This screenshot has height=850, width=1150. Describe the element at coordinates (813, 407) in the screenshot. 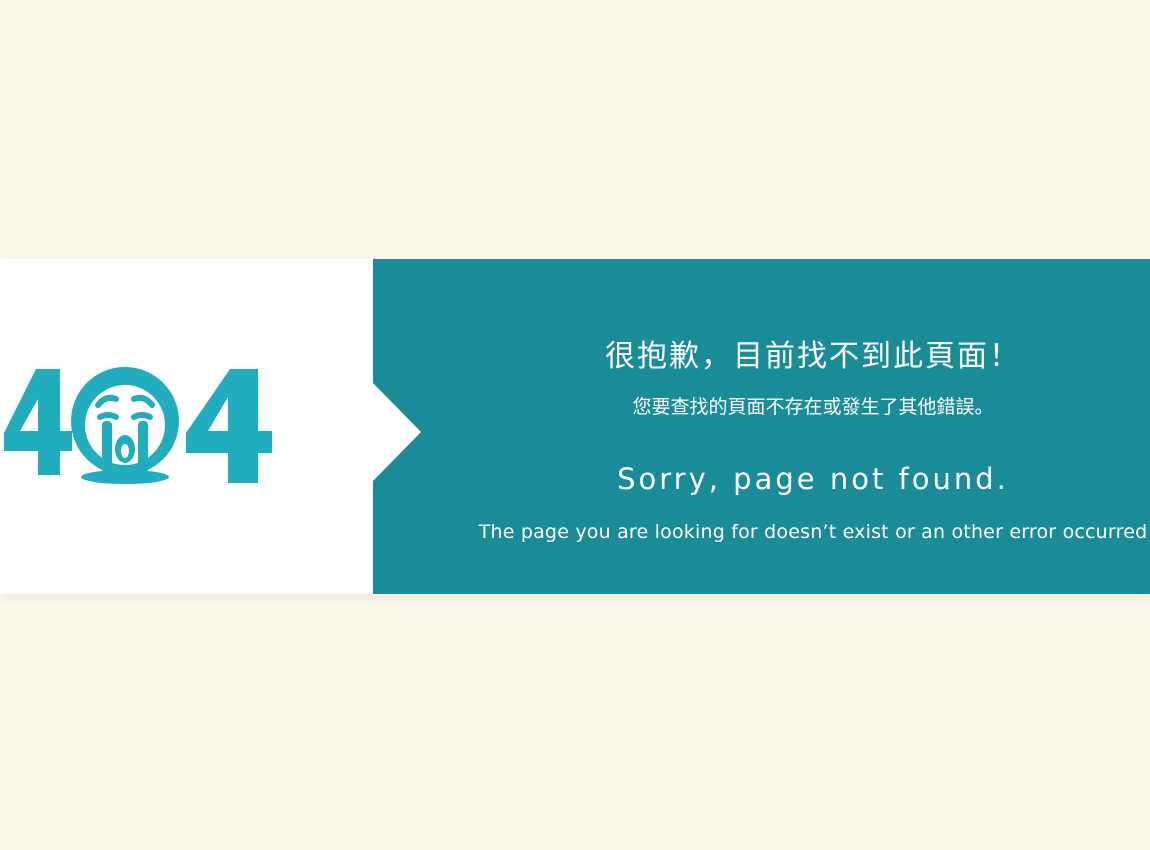

I see `error-subtitle-zh: 您要查找的頁面不存在或發生了其他錯誤。` at that location.